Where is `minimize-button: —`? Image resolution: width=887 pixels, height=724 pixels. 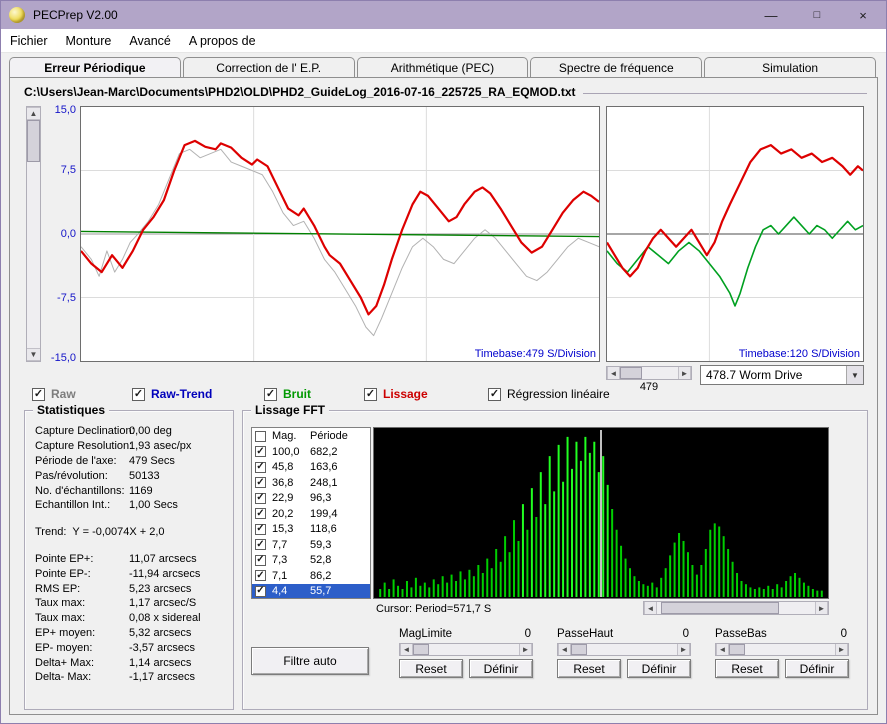 minimize-button: — is located at coordinates (771, 15).